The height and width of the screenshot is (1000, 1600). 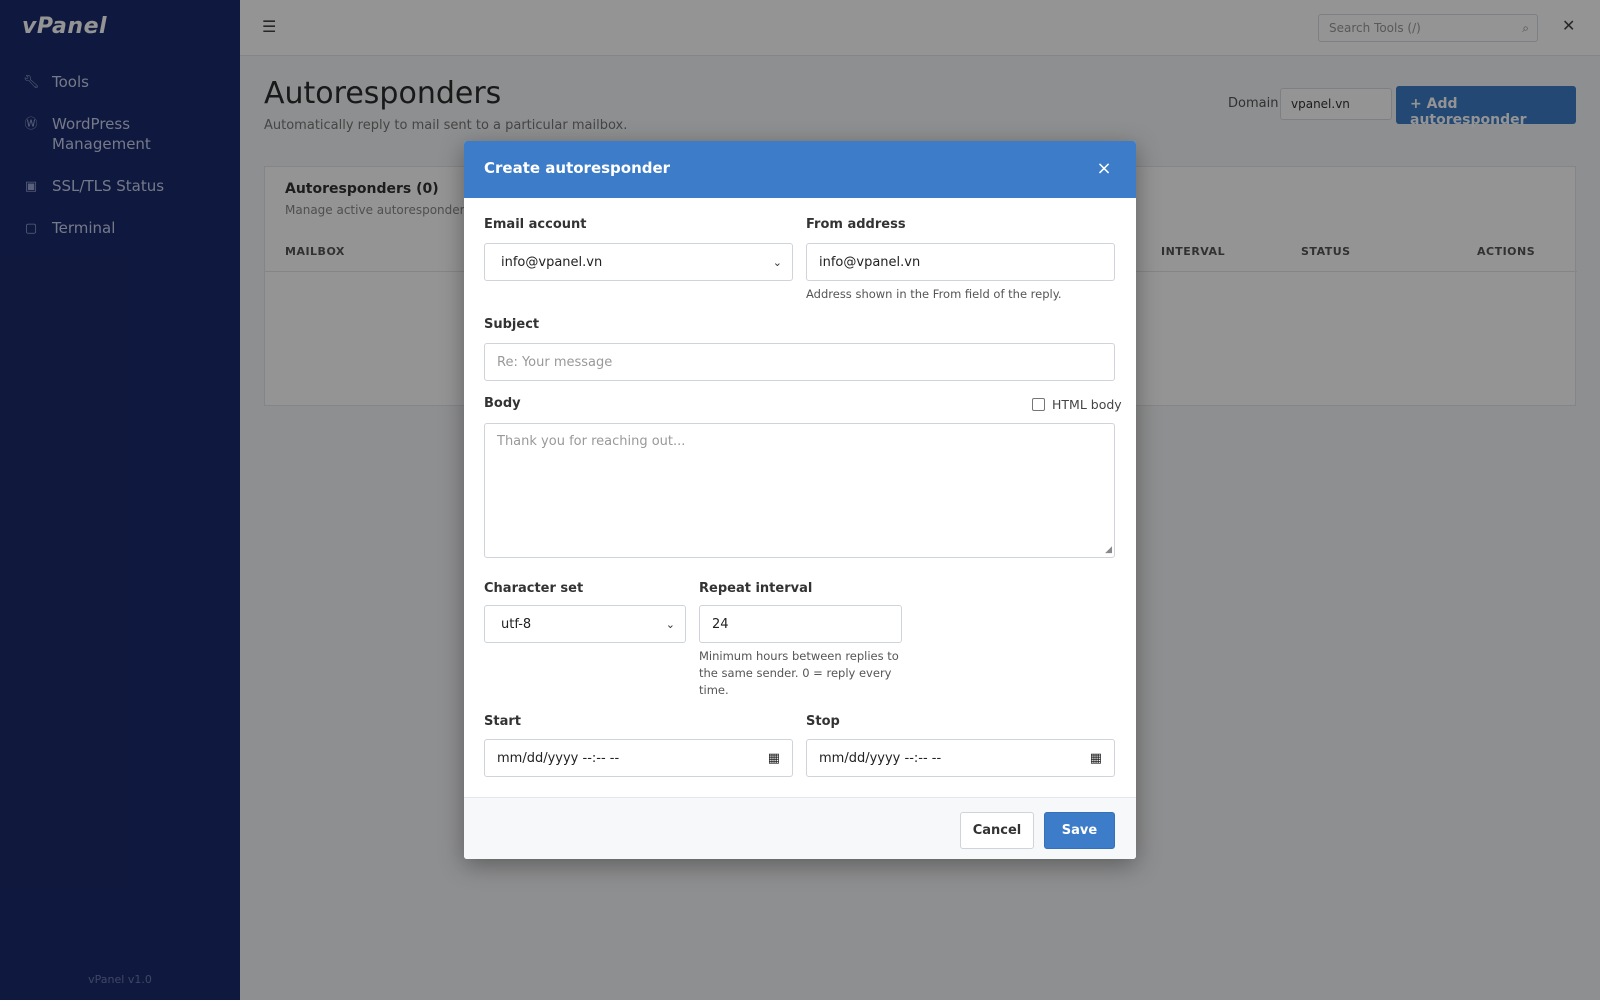 What do you see at coordinates (1104, 169) in the screenshot?
I see `close-icon: ×` at bounding box center [1104, 169].